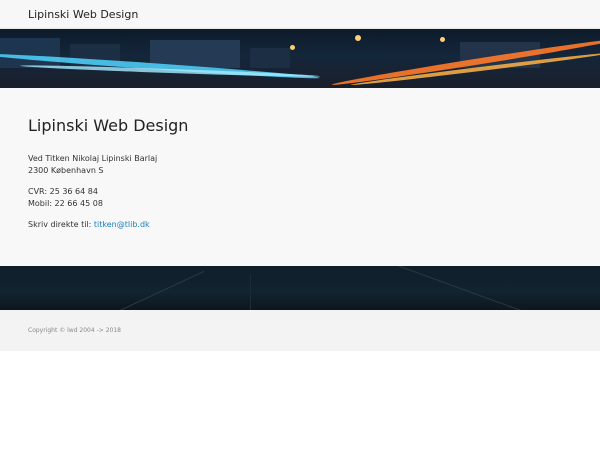 The width and height of the screenshot is (600, 450). What do you see at coordinates (300, 225) in the screenshot?
I see `contact-line: Skriv direkte til: titken@tlib.dk` at bounding box center [300, 225].